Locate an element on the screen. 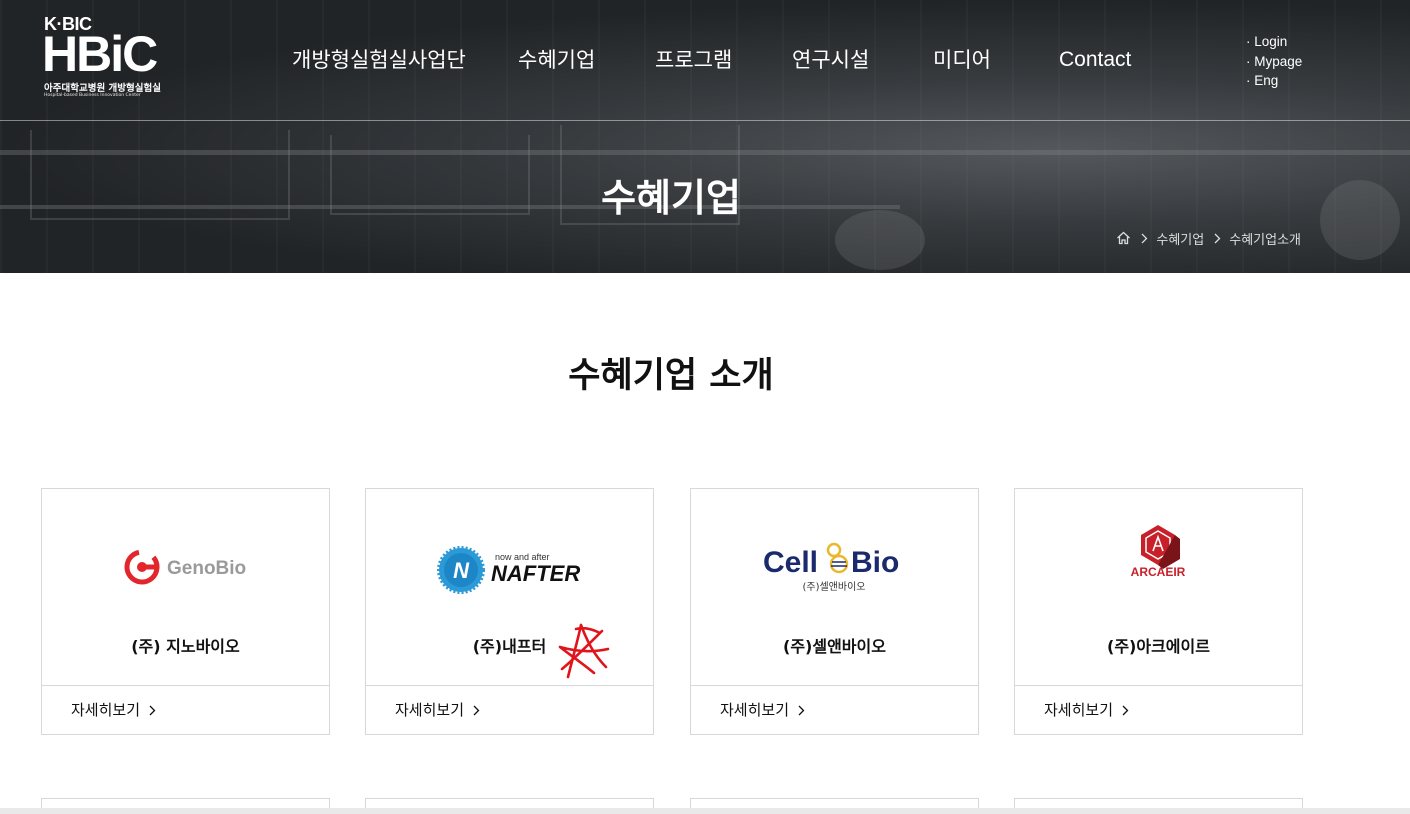 This screenshot has width=1410, height=814. header-divider is located at coordinates (705, 120).